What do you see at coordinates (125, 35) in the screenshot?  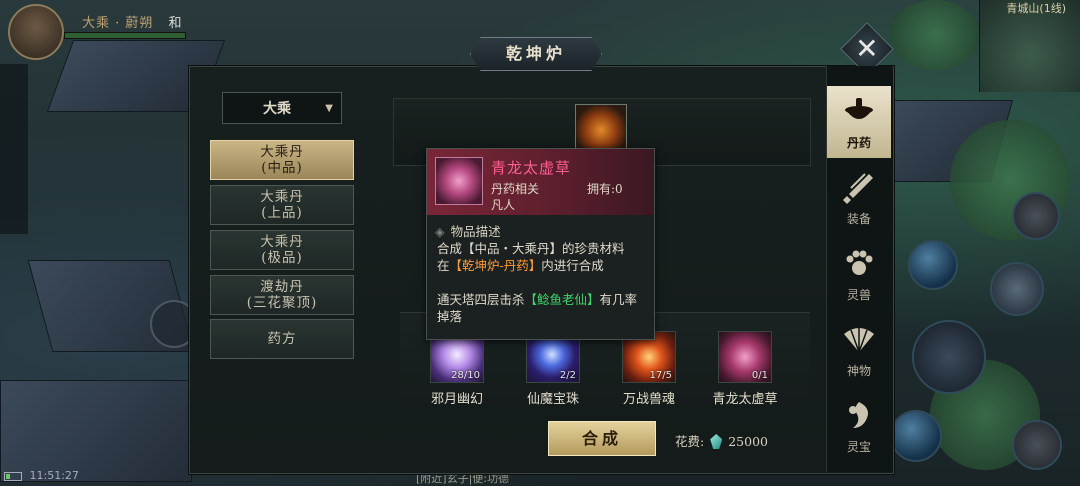 I see `hp-bar` at bounding box center [125, 35].